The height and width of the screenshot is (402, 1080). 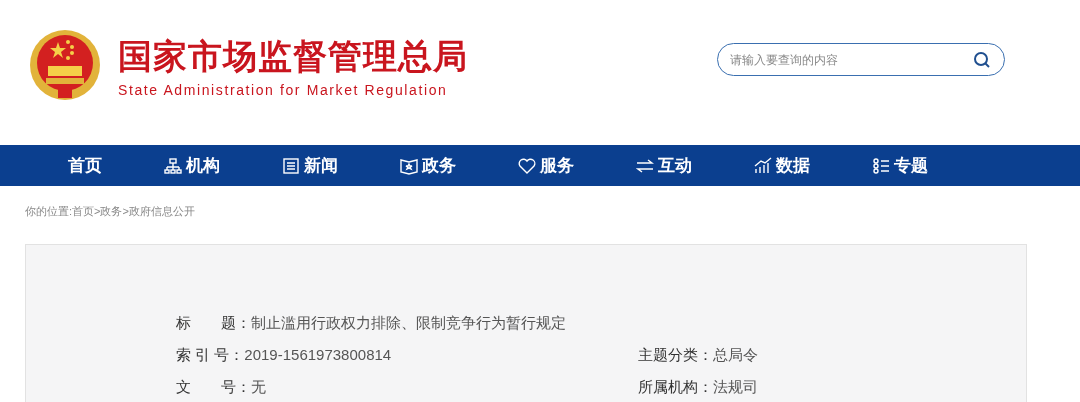 I want to click on breadcrumb: 你的位置:首页>政务>政府信息公开, so click(x=110, y=211).